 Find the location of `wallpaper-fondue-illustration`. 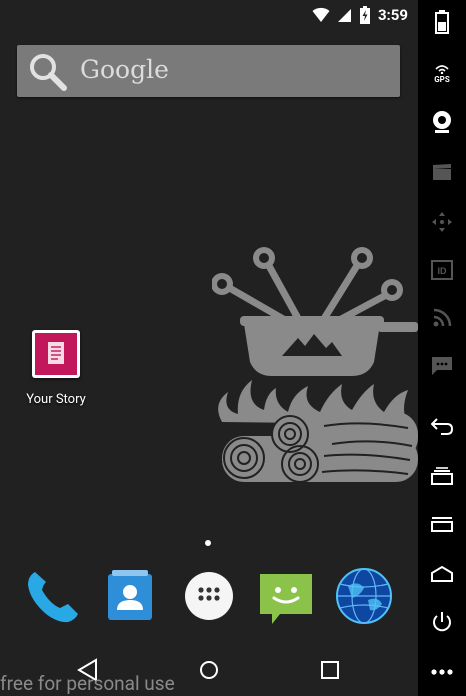

wallpaper-fondue-illustration is located at coordinates (315, 365).